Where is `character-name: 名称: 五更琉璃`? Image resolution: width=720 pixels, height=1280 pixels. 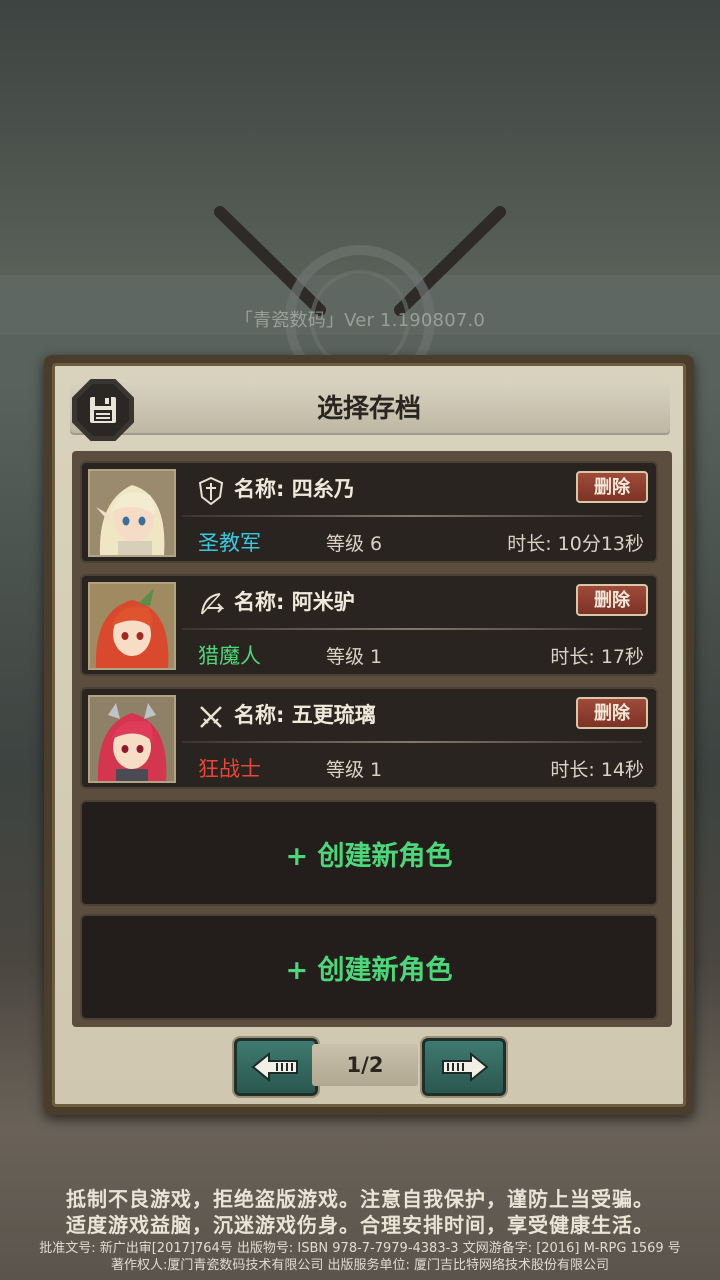
character-name: 名称: 五更琉璃 is located at coordinates (305, 715).